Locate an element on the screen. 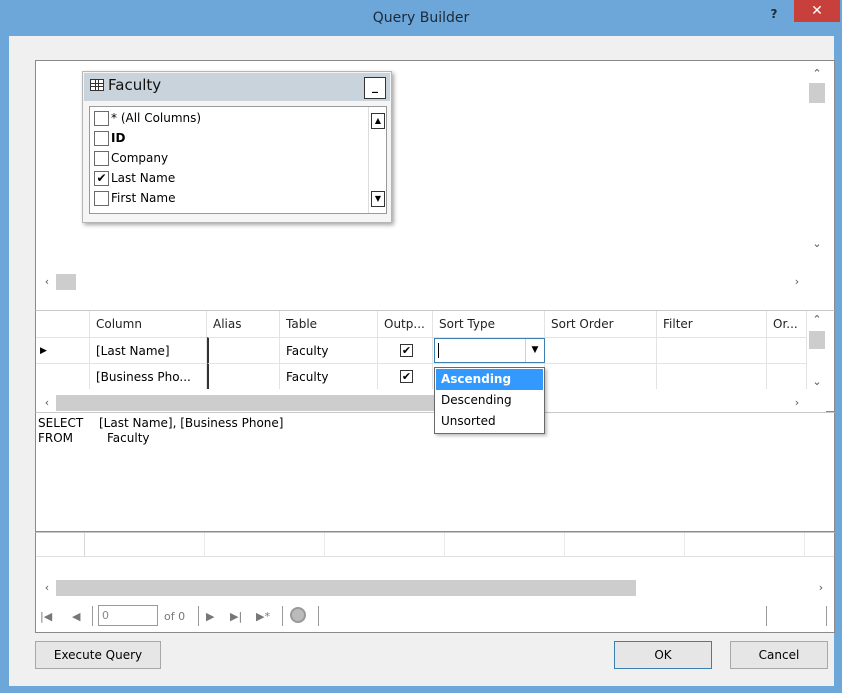 The width and height of the screenshot is (842, 693). last-record-icon: ▶| is located at coordinates (236, 616).